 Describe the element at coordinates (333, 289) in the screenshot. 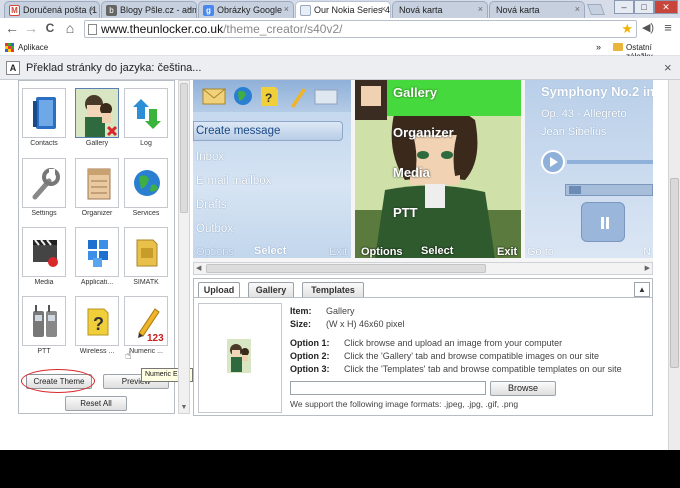

I see `tab-templates: Templates` at that location.